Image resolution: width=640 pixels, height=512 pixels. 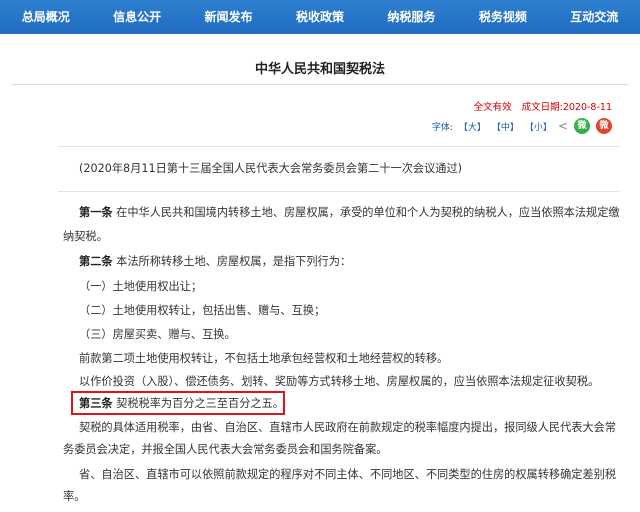 What do you see at coordinates (96, 212) in the screenshot?
I see `article-1-label: 第一条` at bounding box center [96, 212].